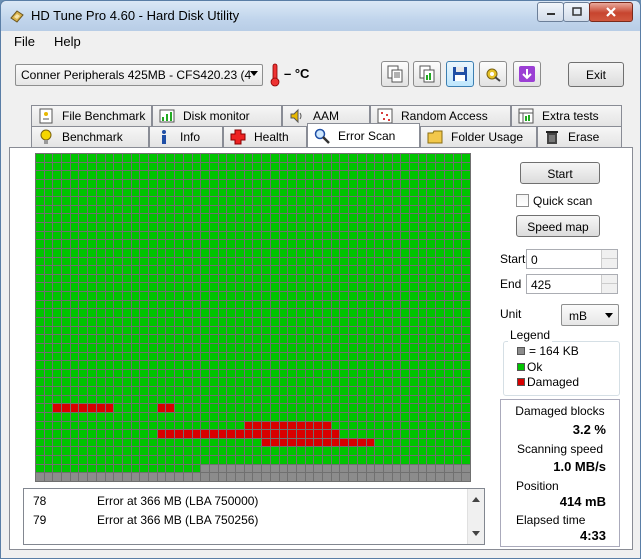 Image resolution: width=641 pixels, height=559 pixels. What do you see at coordinates (550, 12) in the screenshot?
I see `minimize-button` at bounding box center [550, 12].